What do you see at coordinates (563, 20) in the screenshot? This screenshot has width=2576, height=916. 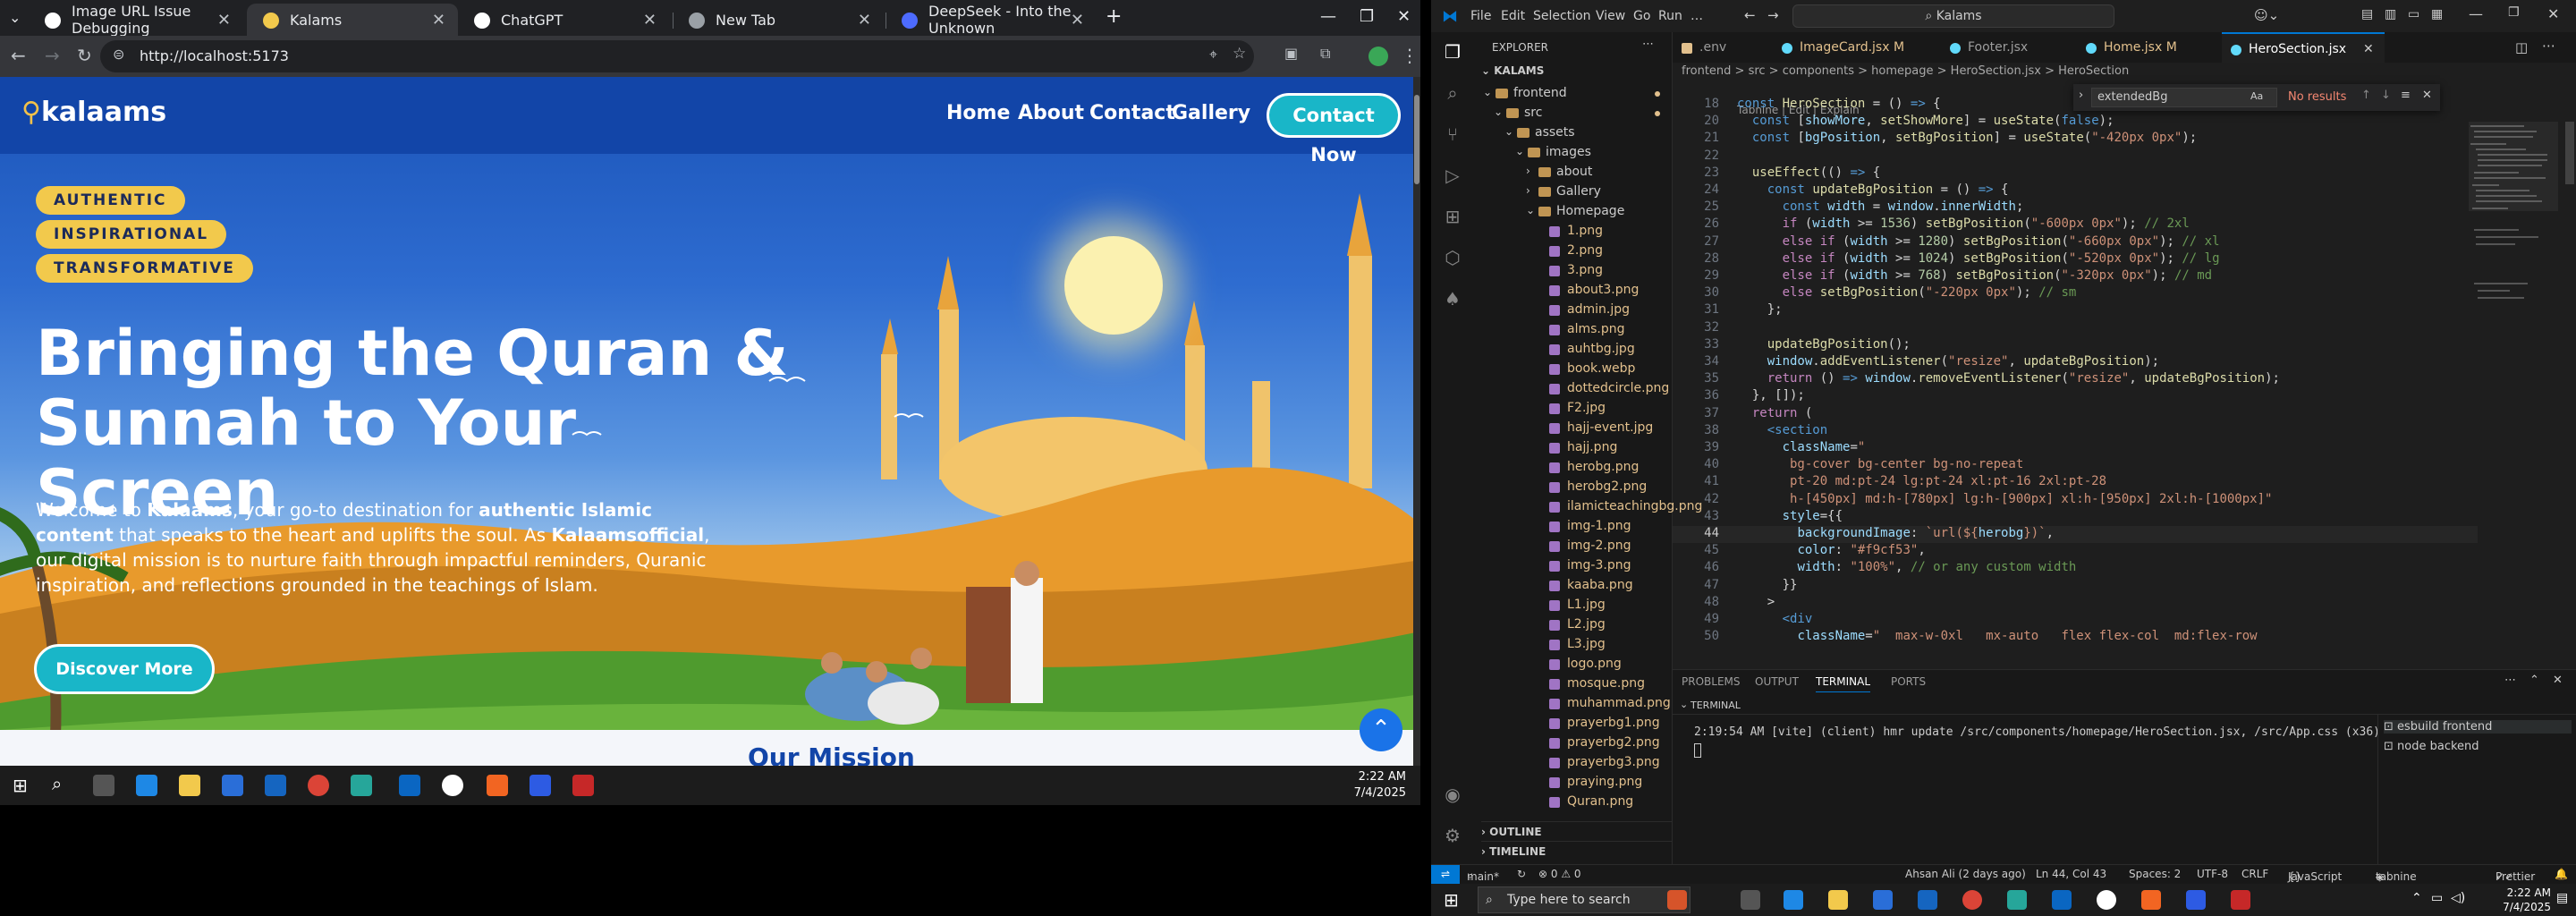 I see `tab-chatgpt: ChatGPT ✕` at bounding box center [563, 20].